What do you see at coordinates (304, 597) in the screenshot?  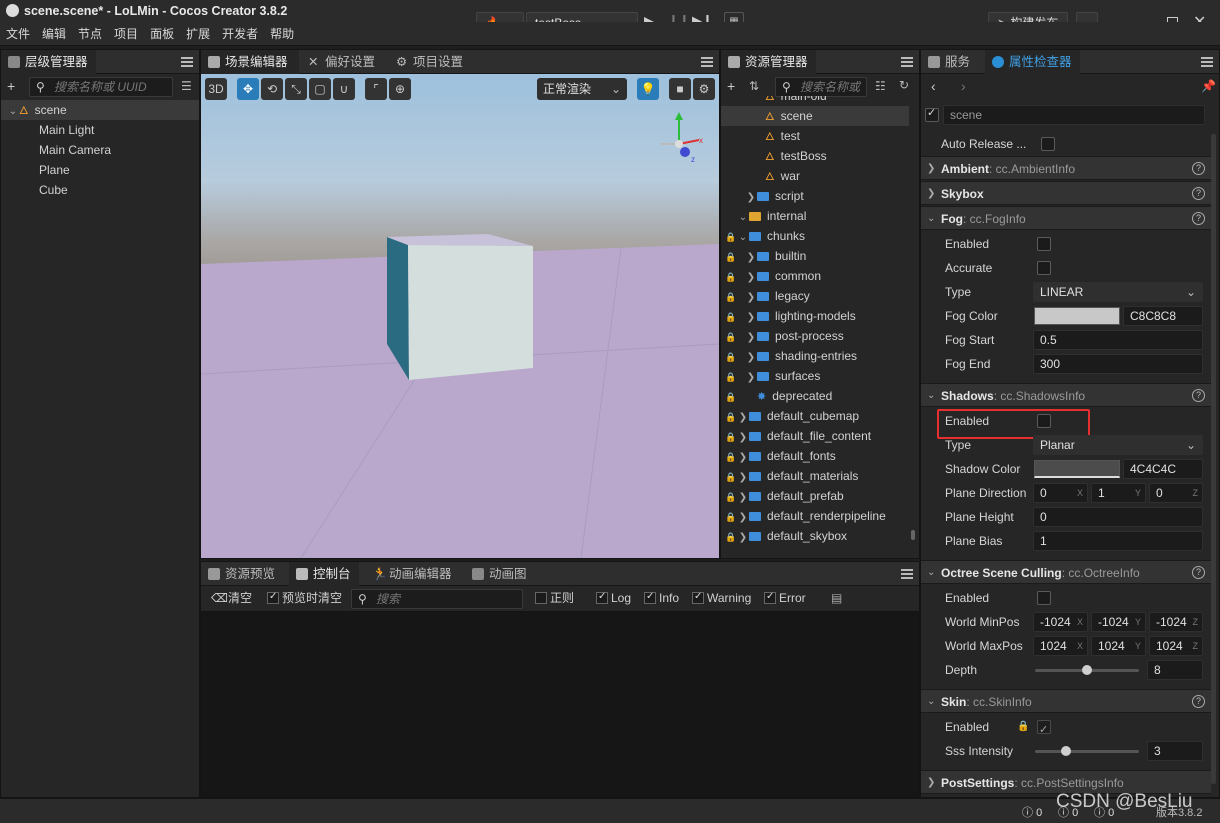 I see `clear-on-preview-checkbox: 预览时清空` at bounding box center [304, 597].